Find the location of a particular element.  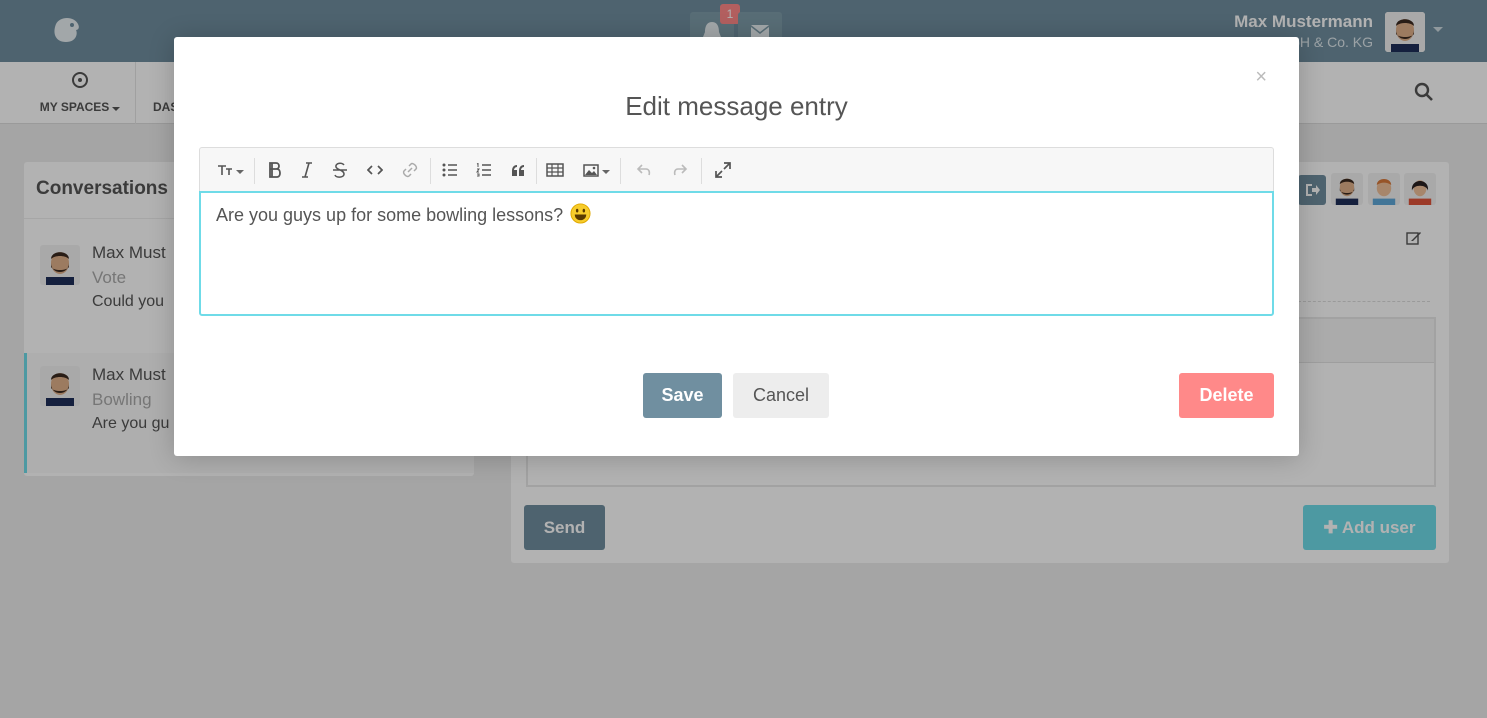

strikethrough-button is located at coordinates (340, 170).